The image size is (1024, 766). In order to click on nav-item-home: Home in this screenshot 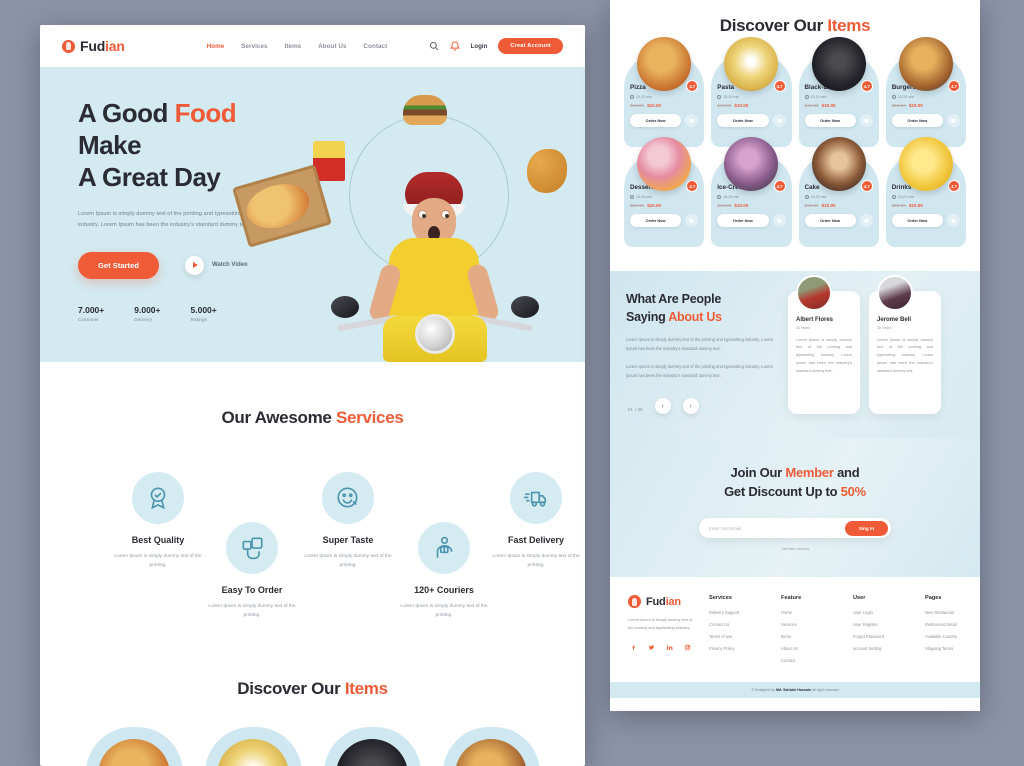, I will do `click(216, 46)`.